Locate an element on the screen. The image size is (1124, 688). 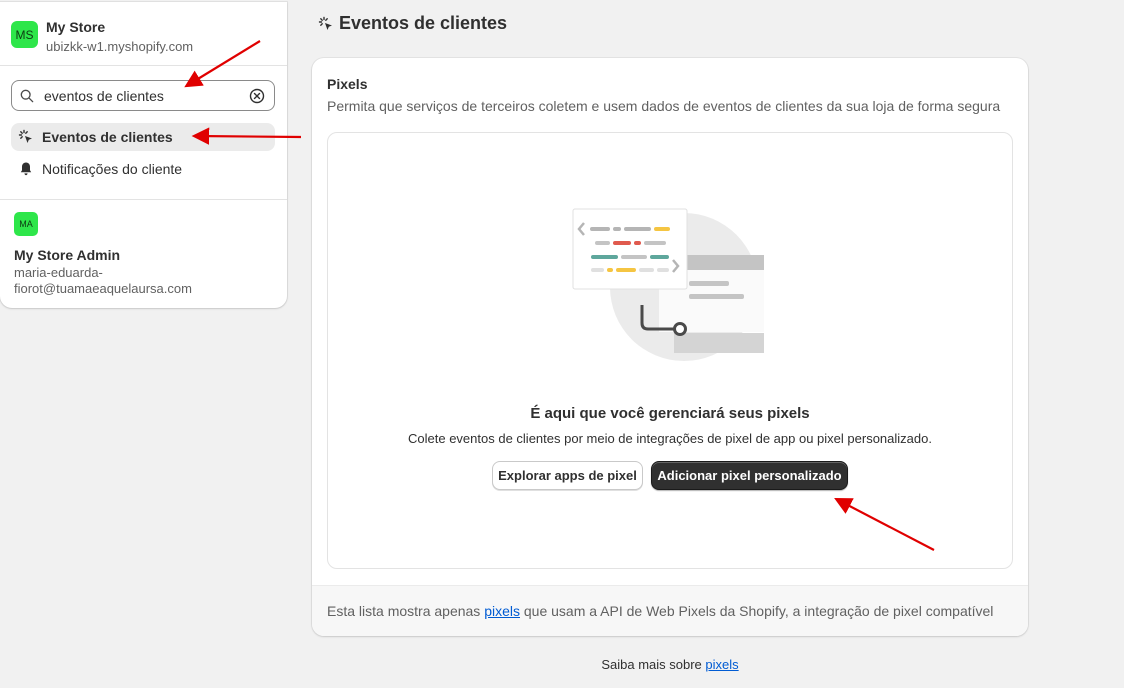
learn-more-pixels-link: pixels is located at coordinates (721, 664).